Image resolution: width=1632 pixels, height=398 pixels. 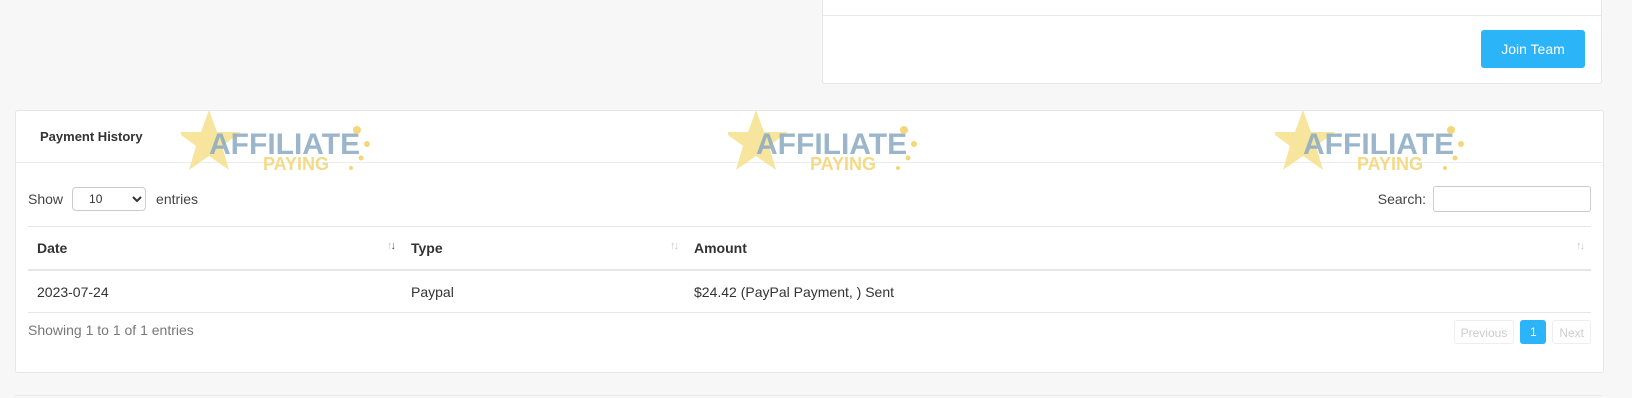 I want to click on join-team-button: Join Team, so click(x=1533, y=49).